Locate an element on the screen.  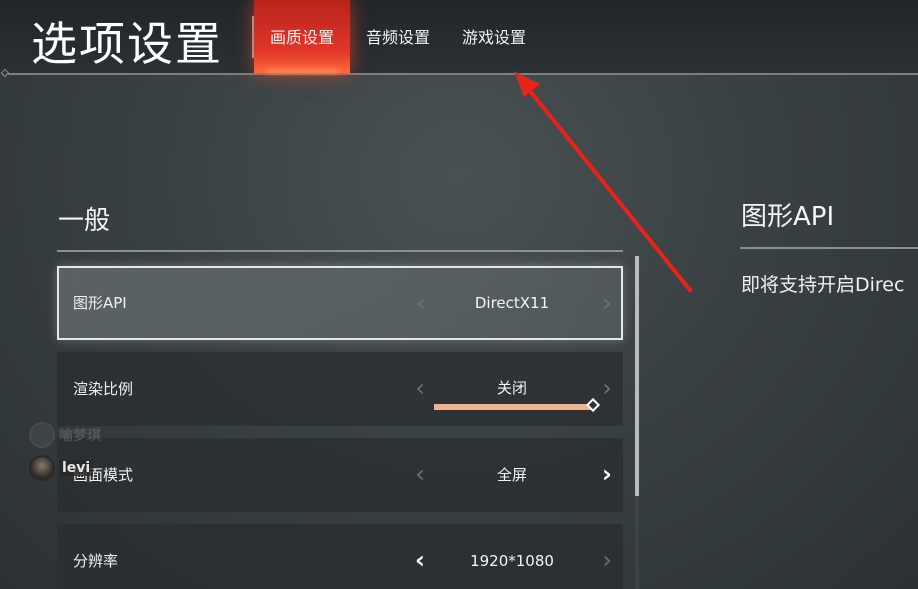
setting-label: 渲染比例 is located at coordinates (103, 389).